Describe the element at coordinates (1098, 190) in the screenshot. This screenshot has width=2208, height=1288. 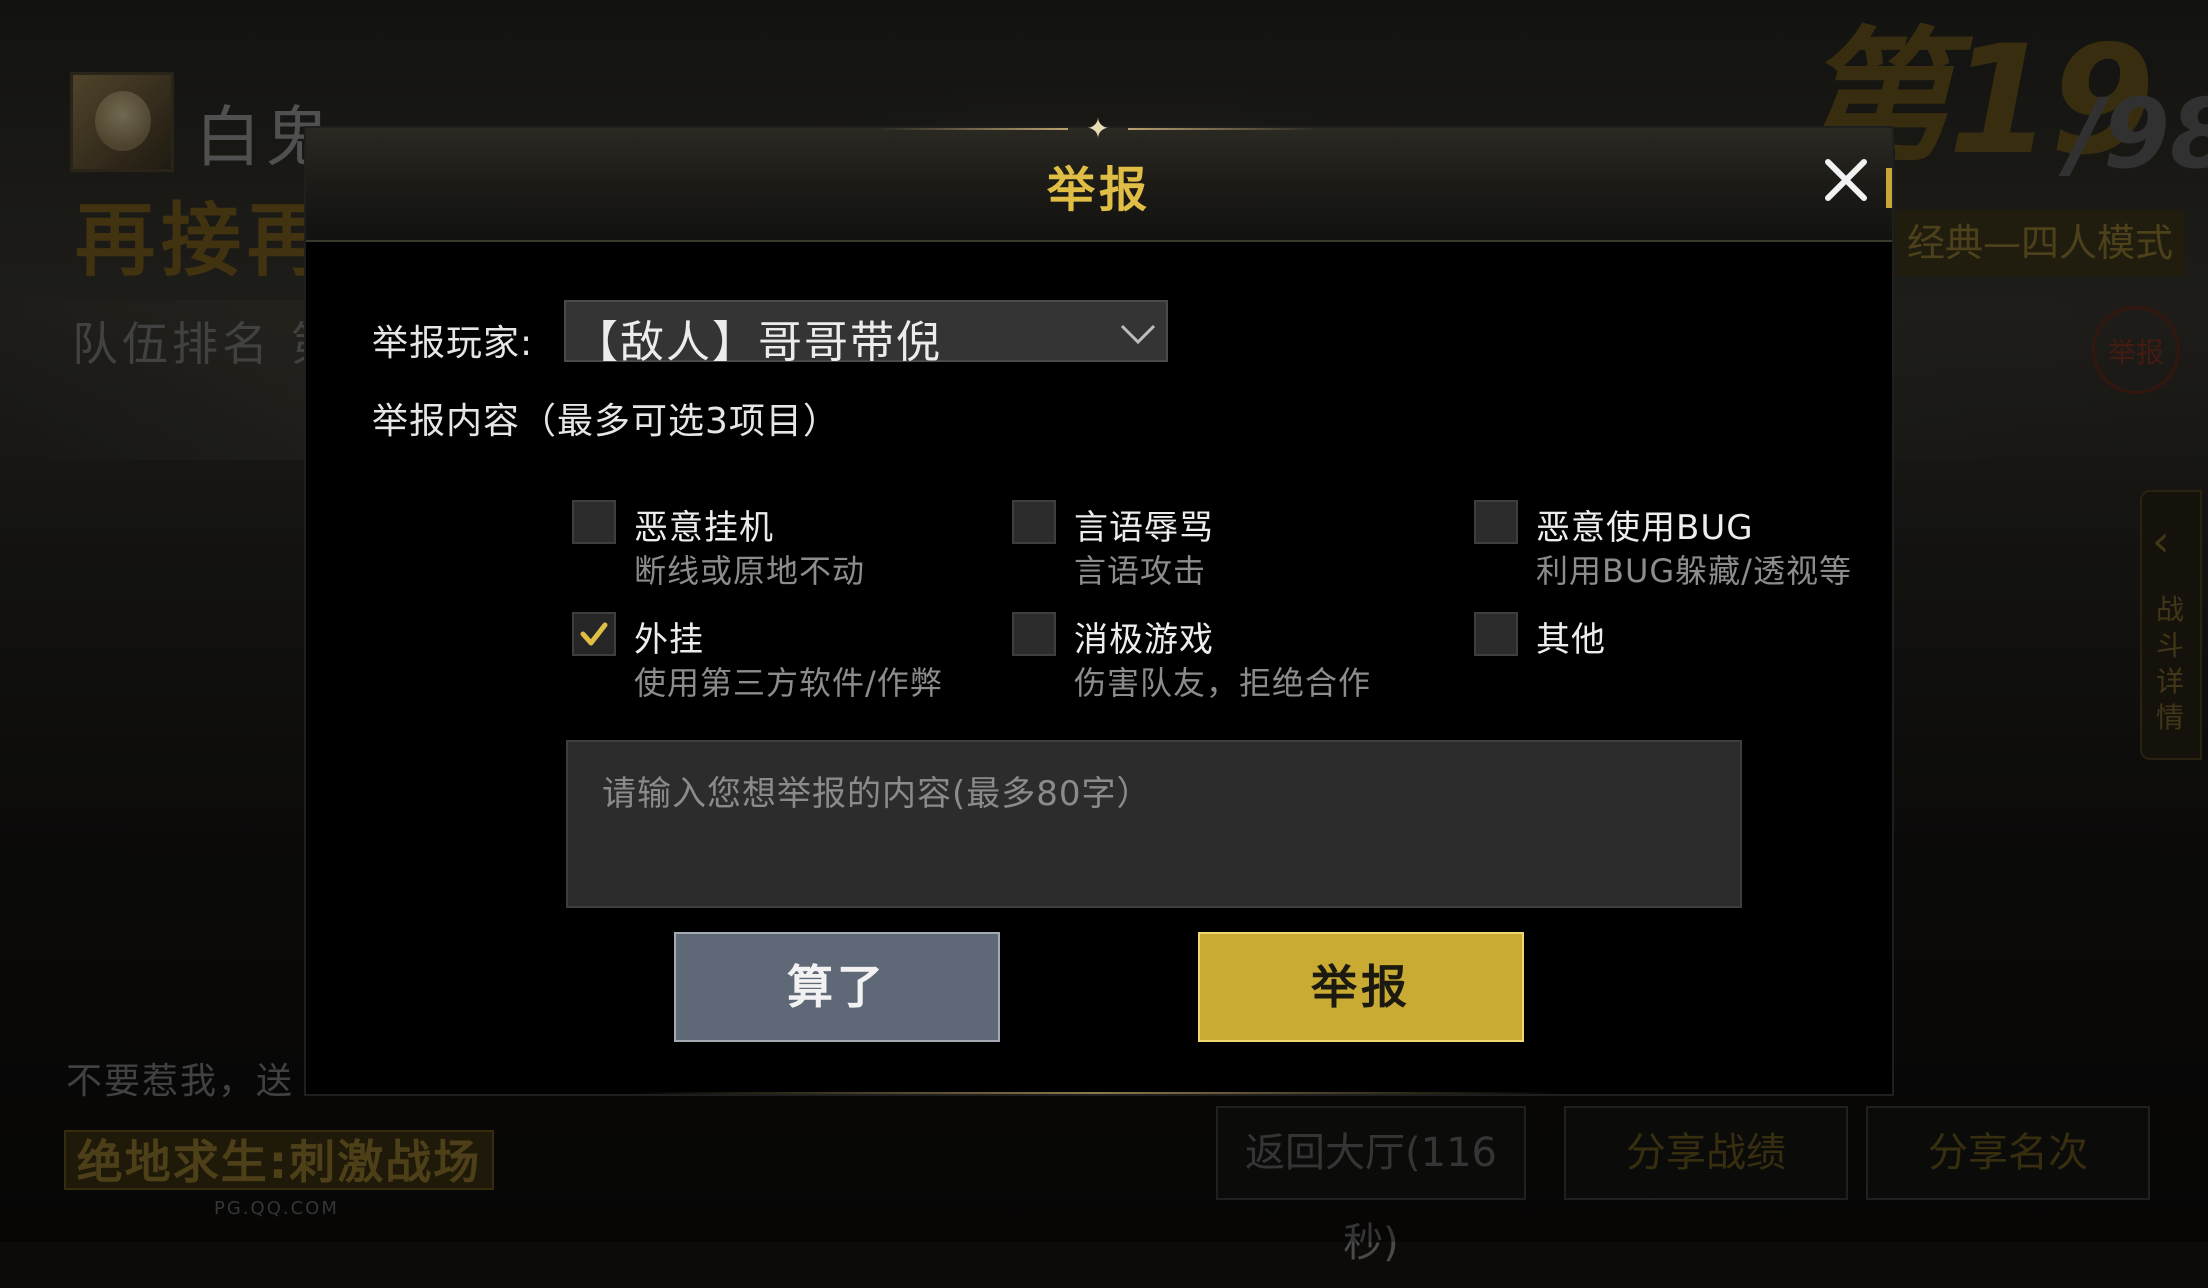
I see `dialog-title: 举报` at that location.